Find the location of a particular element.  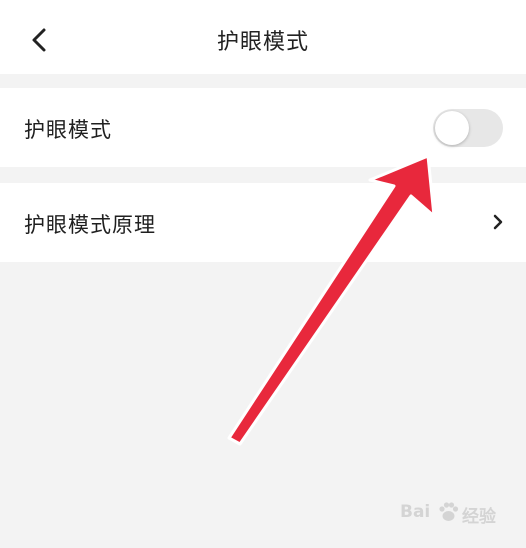

eye-protection-row: 护眼模式 is located at coordinates (263, 127).